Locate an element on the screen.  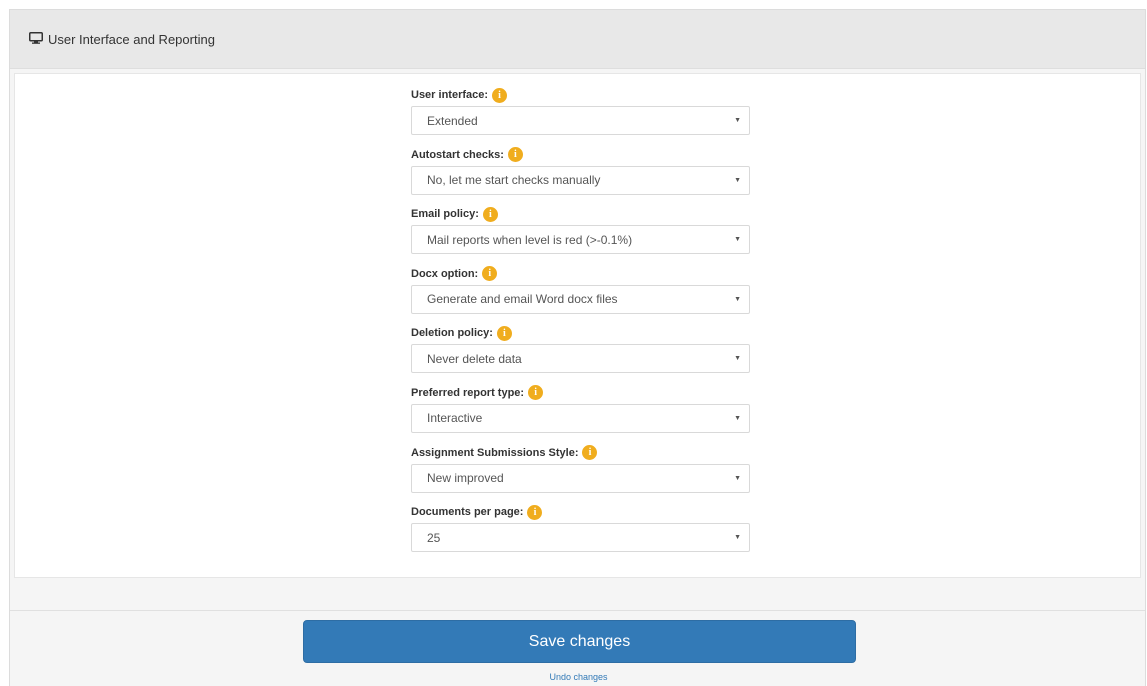
autostart-checks-select: No, let me start checks manually ▼ is located at coordinates (580, 180).